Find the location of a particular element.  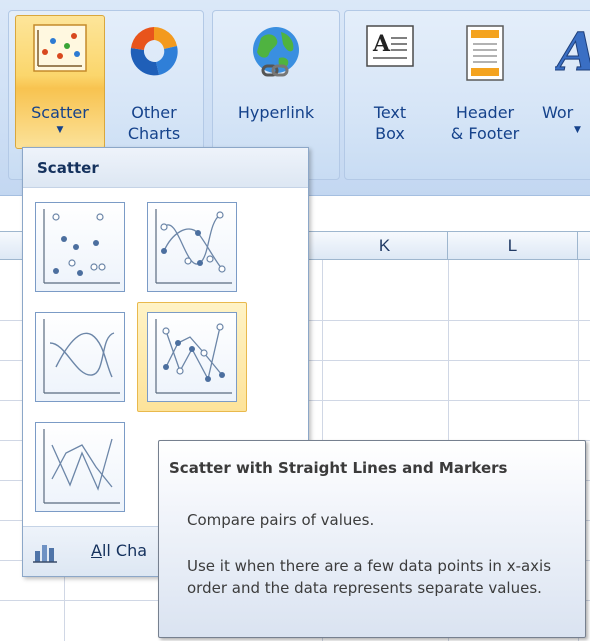

scatter-smooth-lines-markers-option is located at coordinates (192, 247).